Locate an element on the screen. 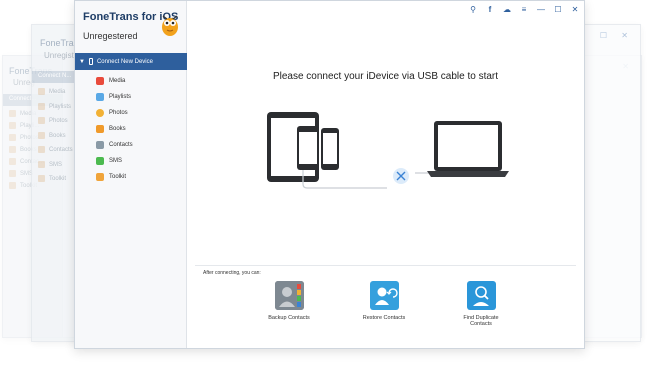 The image size is (657, 375). laptop-icon is located at coordinates (468, 149).